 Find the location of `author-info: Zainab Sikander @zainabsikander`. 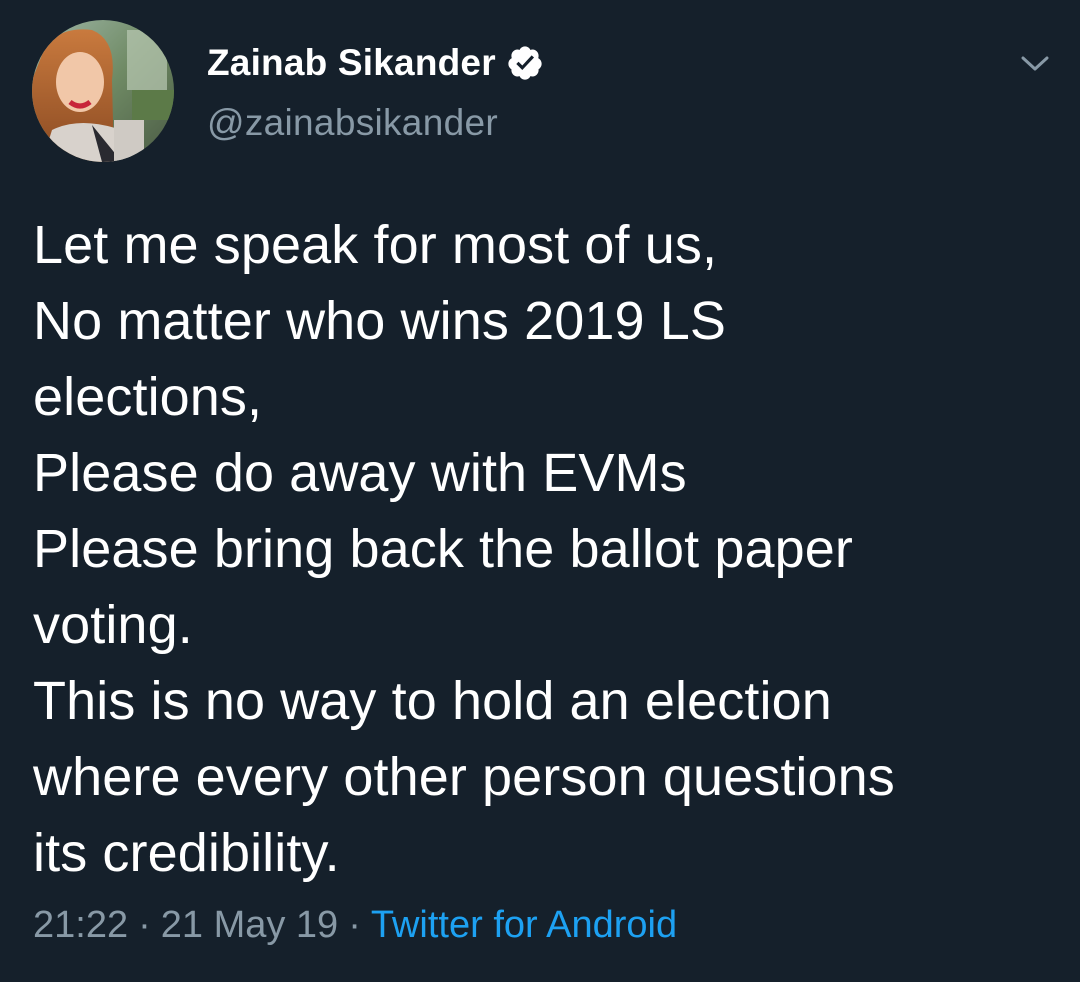

author-info: Zainab Sikander @zainabsikander is located at coordinates (375, 91).